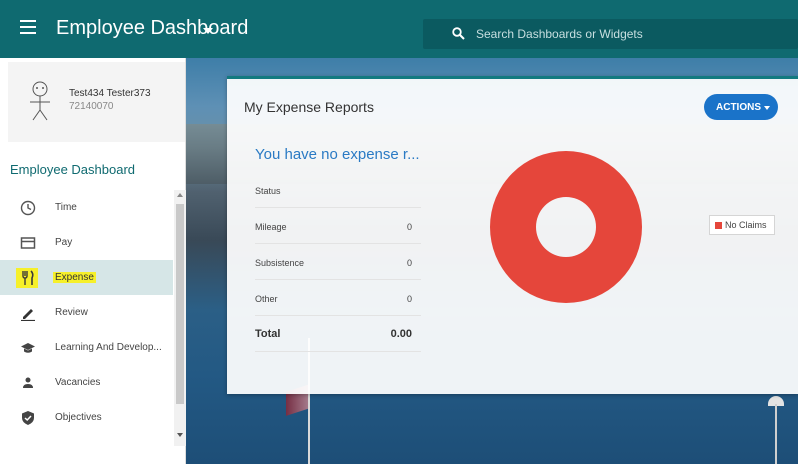 Image resolution: width=798 pixels, height=464 pixels. What do you see at coordinates (559, 34) in the screenshot?
I see `search-placeholder: Search Dashboards or Widgets` at bounding box center [559, 34].